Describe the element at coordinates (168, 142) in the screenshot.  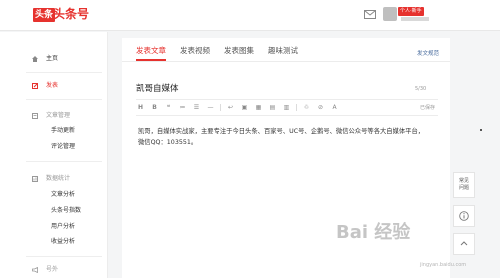
I see `body-line: 微信QQ：103551。` at that location.